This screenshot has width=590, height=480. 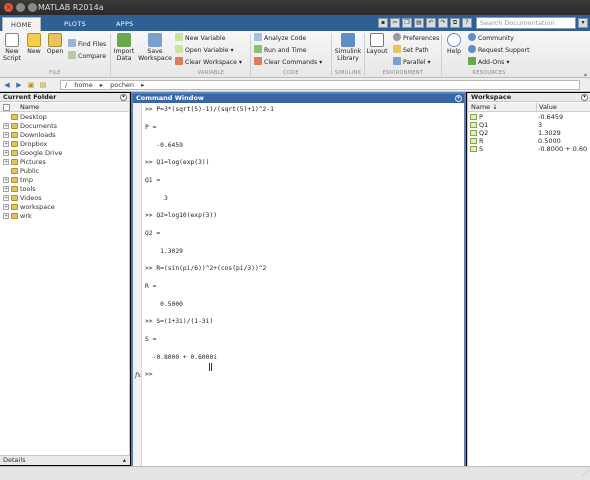 What do you see at coordinates (72, 43) in the screenshot?
I see `find-files-icon` at bounding box center [72, 43].